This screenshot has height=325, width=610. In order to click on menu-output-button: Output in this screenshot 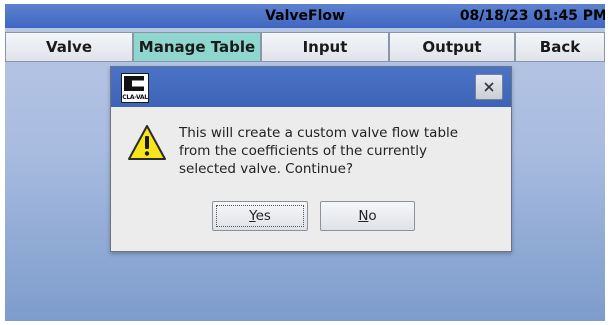, I will do `click(452, 47)`.